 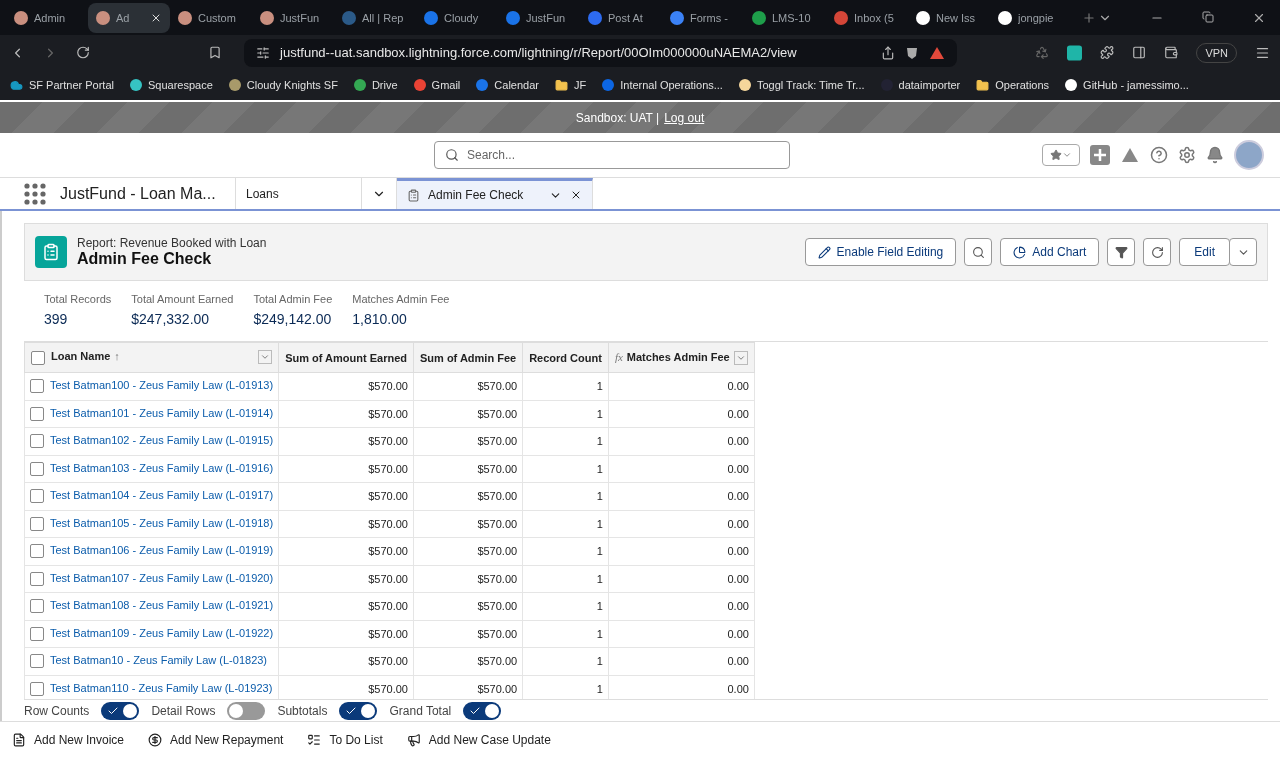 I want to click on browser-tab: Ad, so click(x=129, y=17).